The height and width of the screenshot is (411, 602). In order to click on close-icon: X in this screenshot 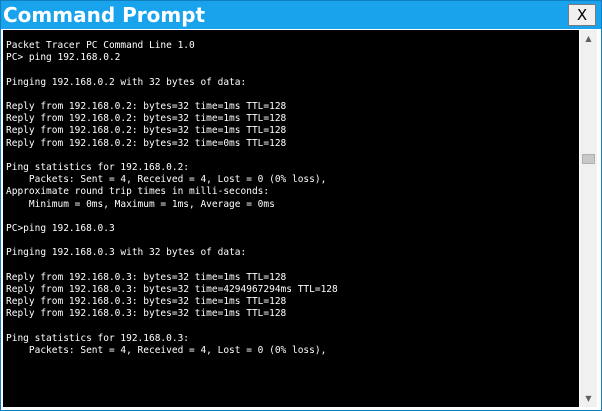, I will do `click(582, 14)`.